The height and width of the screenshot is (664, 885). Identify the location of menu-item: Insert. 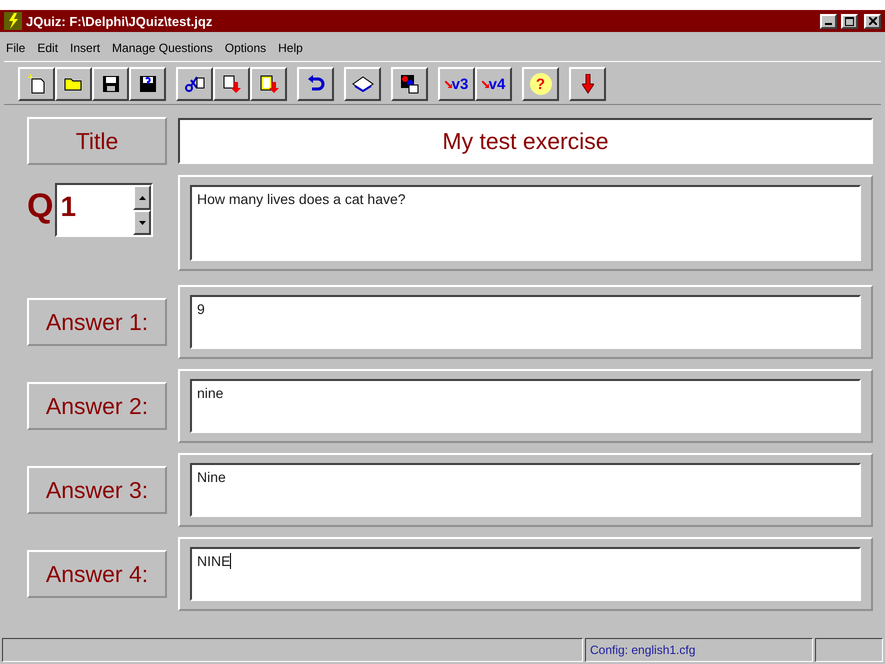
(85, 48).